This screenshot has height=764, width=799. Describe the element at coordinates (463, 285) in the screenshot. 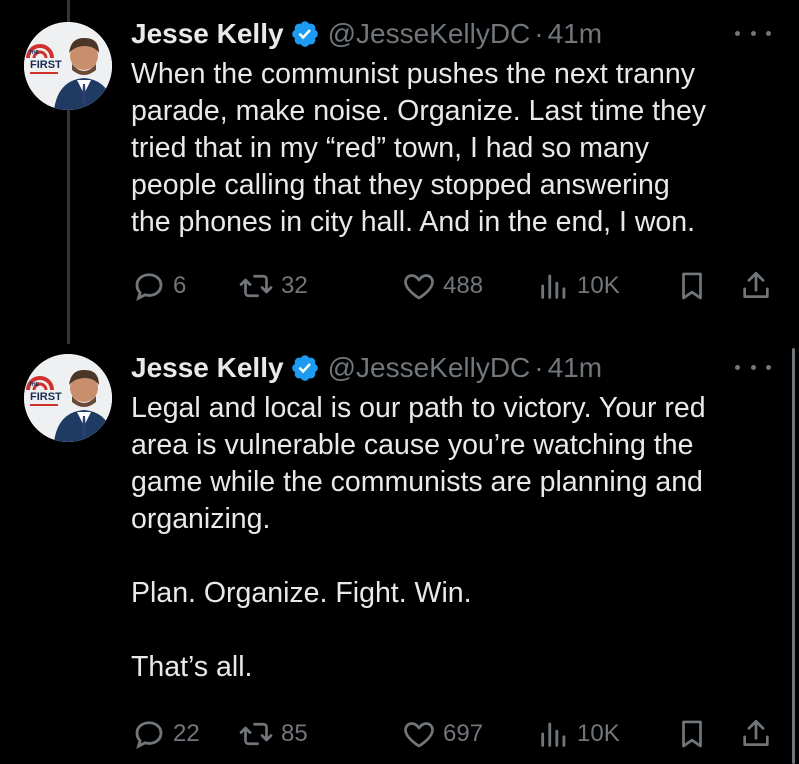

I see `like-count: 488` at that location.